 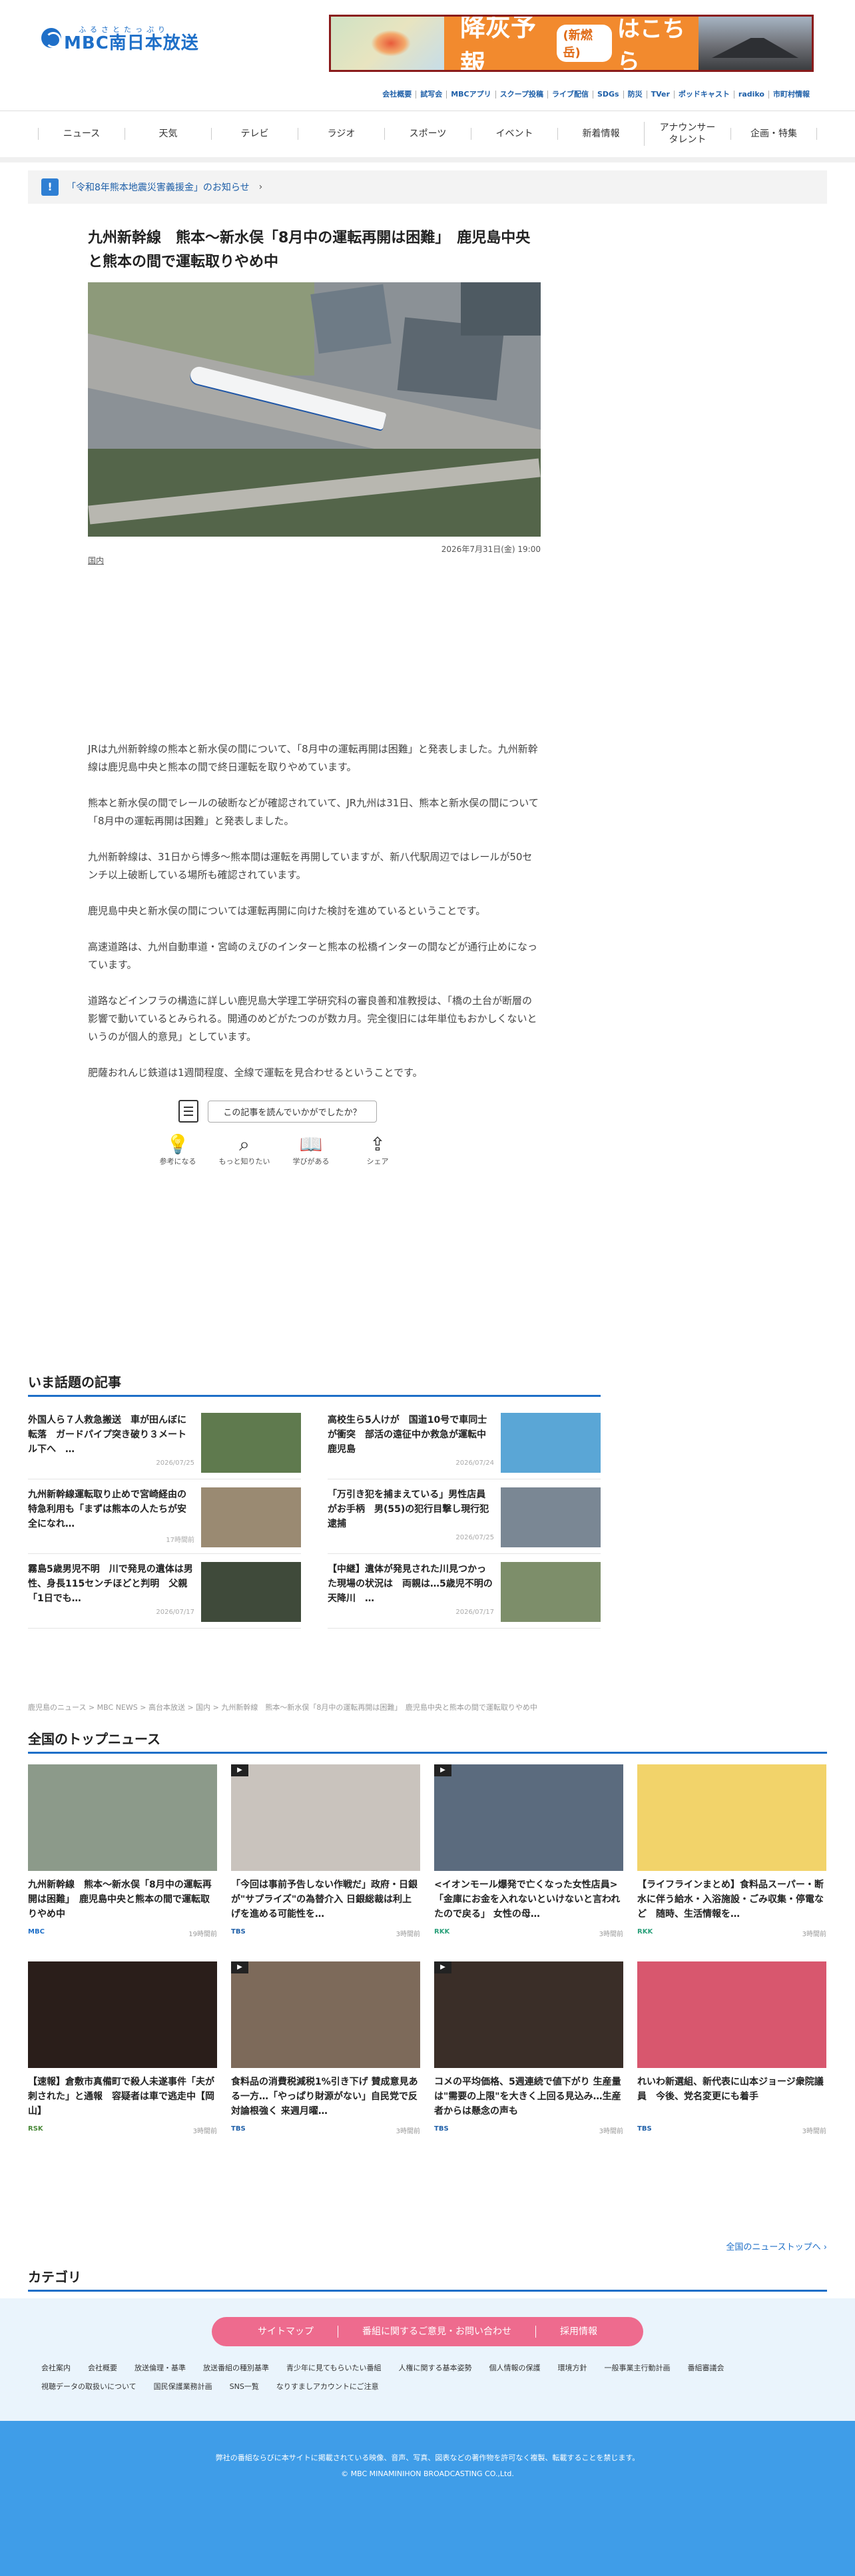 What do you see at coordinates (687, 134) in the screenshot?
I see `nav-item: アナウンサー タレント` at bounding box center [687, 134].